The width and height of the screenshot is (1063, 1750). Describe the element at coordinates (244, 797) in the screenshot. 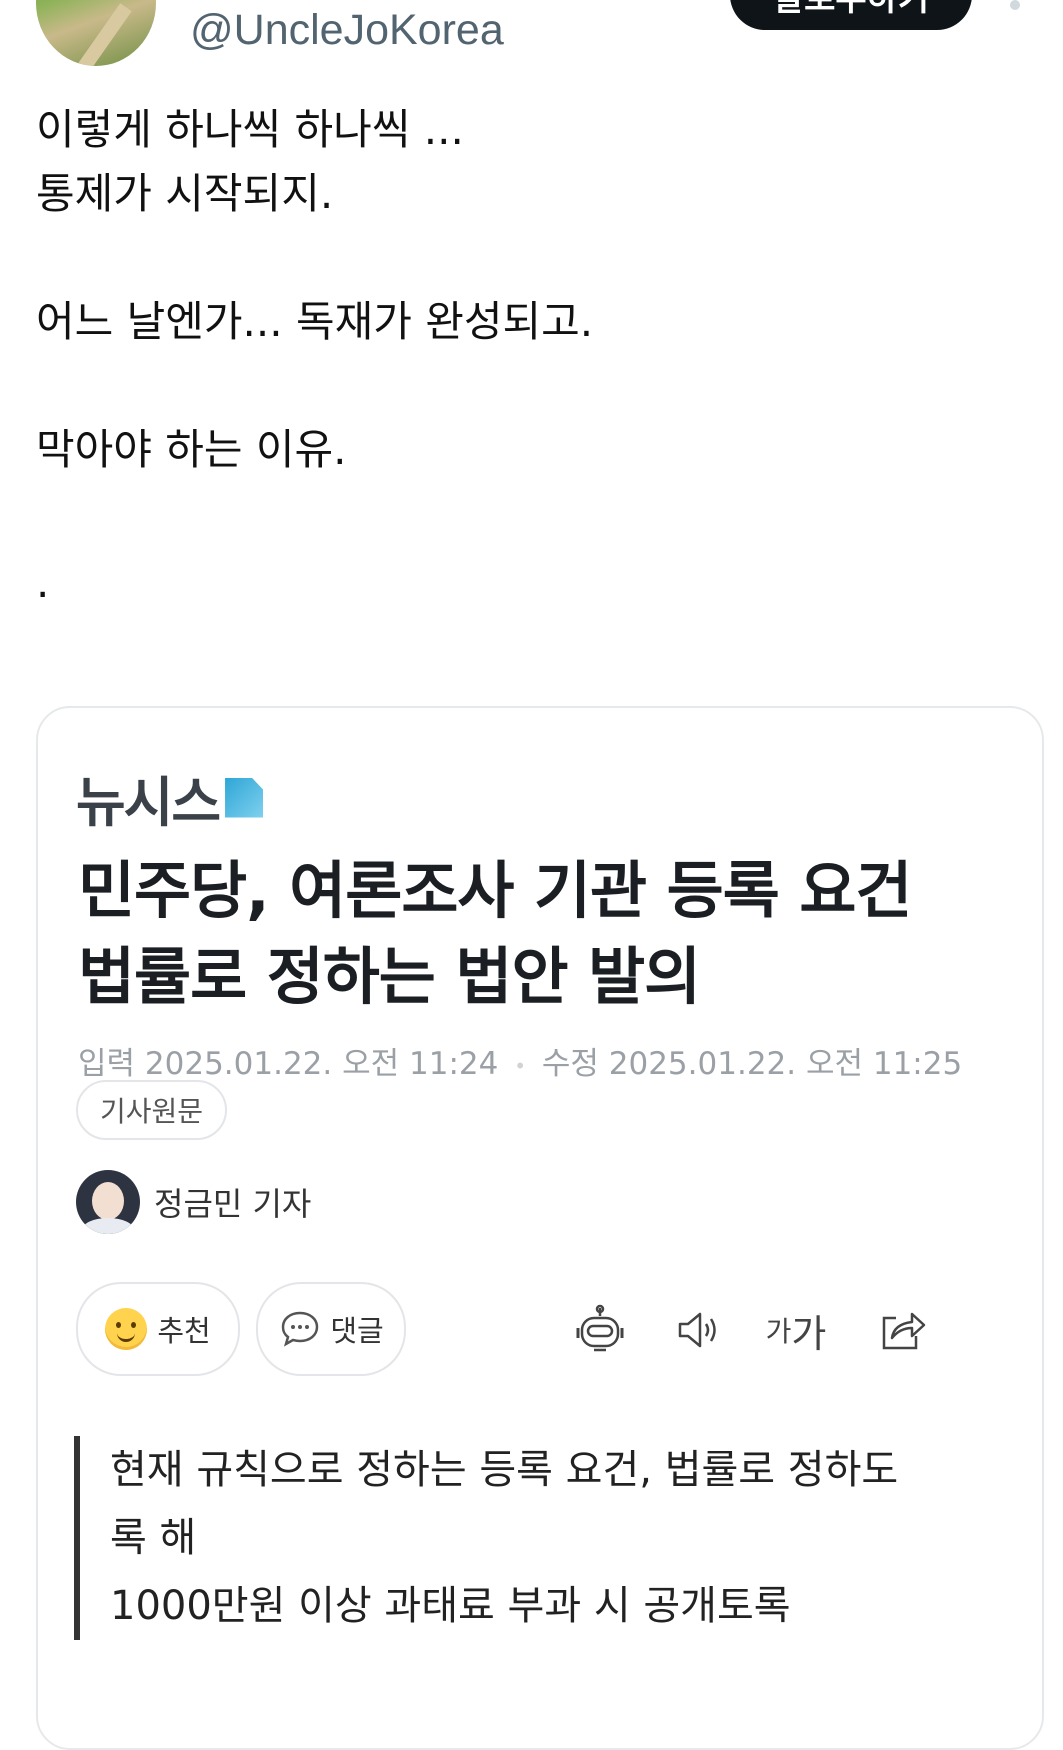

I see `logo-mark-icon` at that location.